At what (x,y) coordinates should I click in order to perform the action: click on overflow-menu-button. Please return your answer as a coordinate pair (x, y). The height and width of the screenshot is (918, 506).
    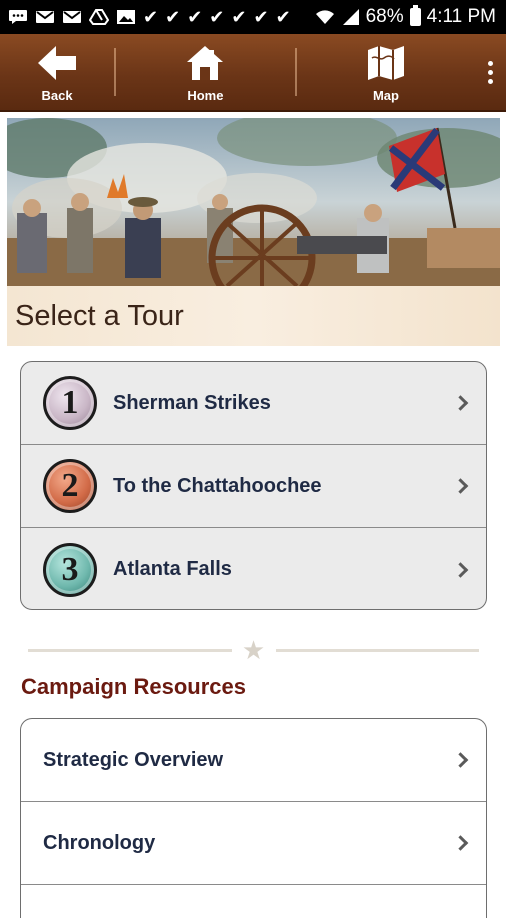
    Looking at the image, I should click on (490, 72).